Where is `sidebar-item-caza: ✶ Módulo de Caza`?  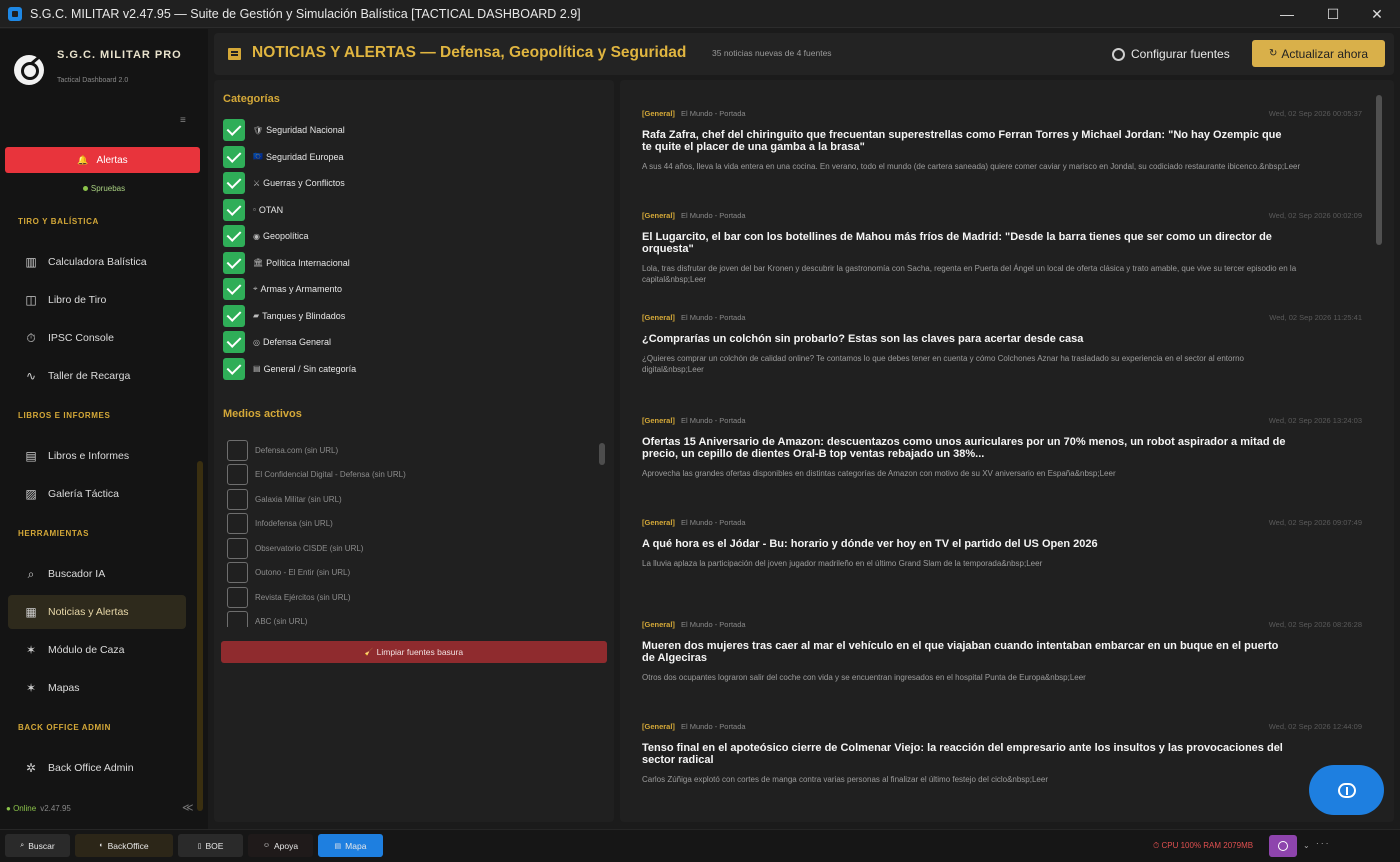
sidebar-item-caza: ✶ Módulo de Caza is located at coordinates (97, 650).